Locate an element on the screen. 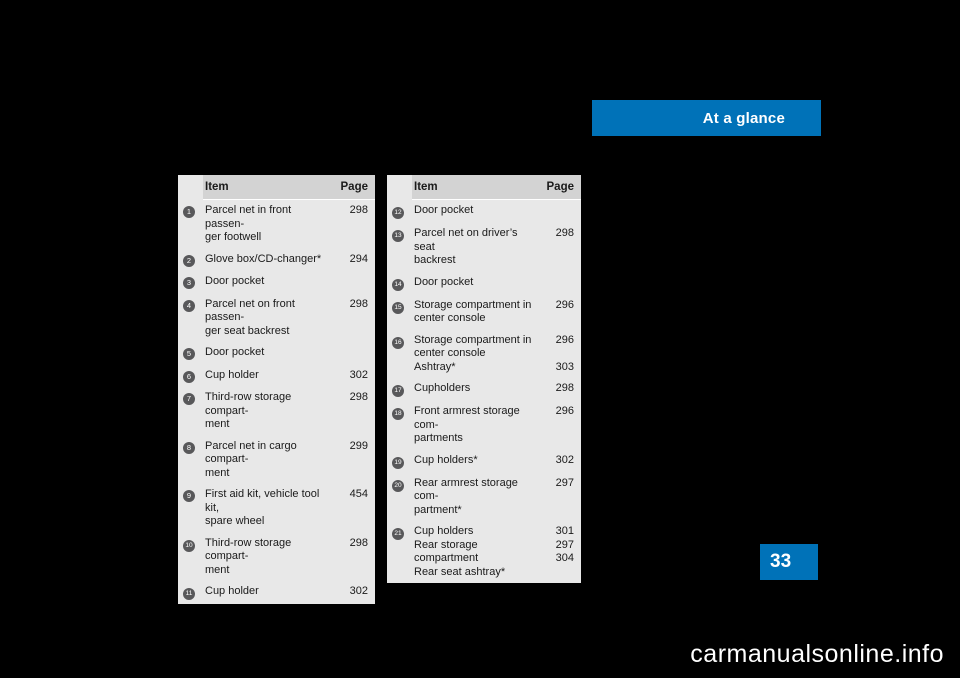 Image resolution: width=960 pixels, height=678 pixels. row-number-marker: 15 is located at coordinates (399, 312).